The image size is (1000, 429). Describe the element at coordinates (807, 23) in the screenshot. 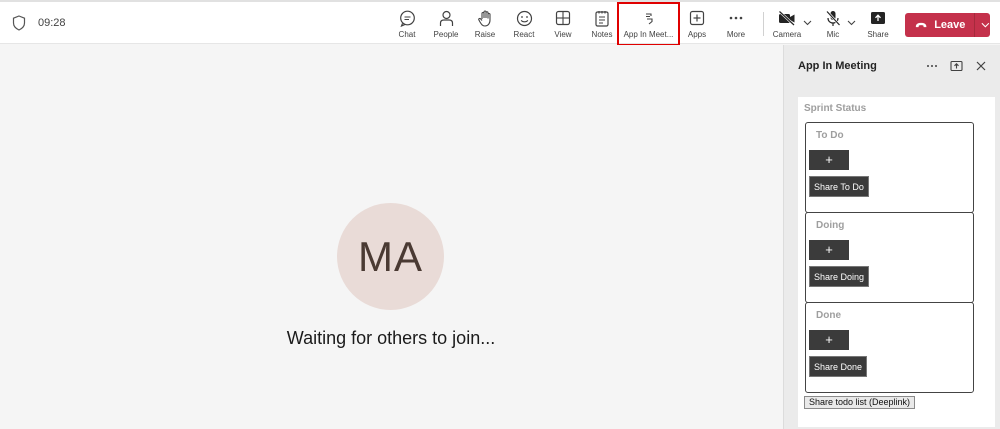

I see `camera-options-chevron-icon` at that location.